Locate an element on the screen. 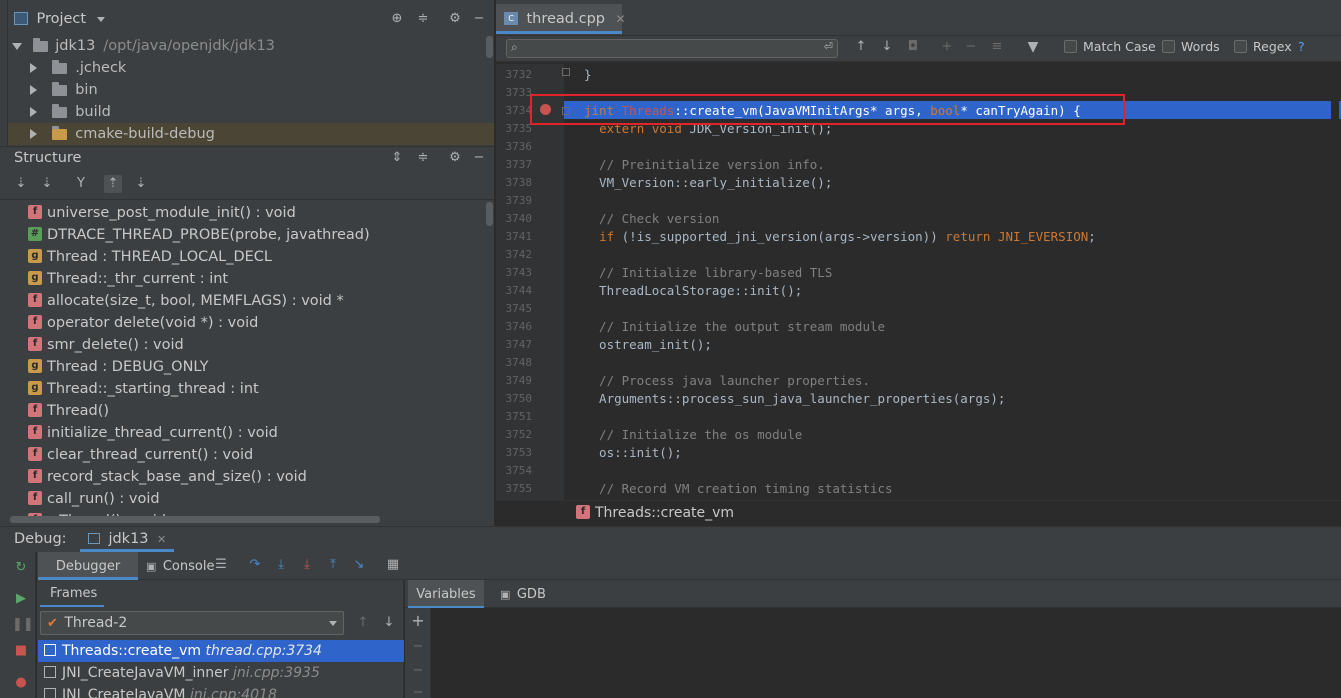  resume-icon: ▶ is located at coordinates (21, 599).